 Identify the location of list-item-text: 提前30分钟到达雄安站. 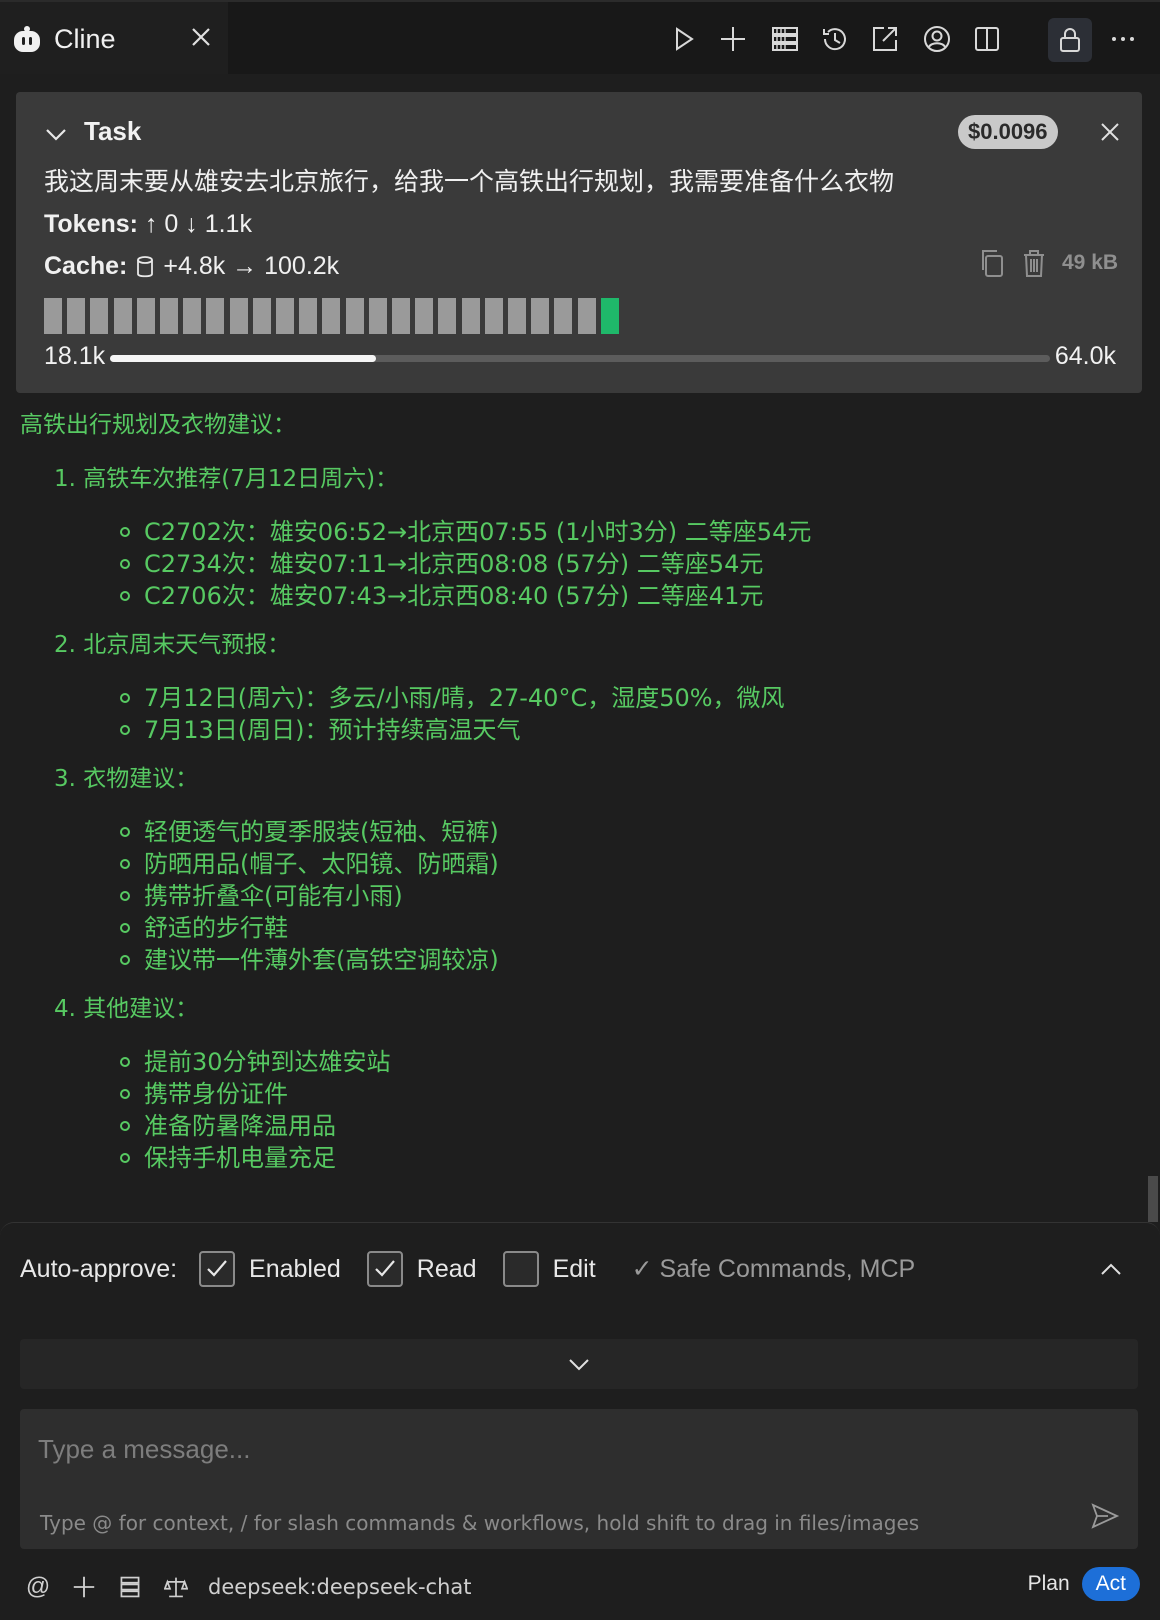
(267, 1062).